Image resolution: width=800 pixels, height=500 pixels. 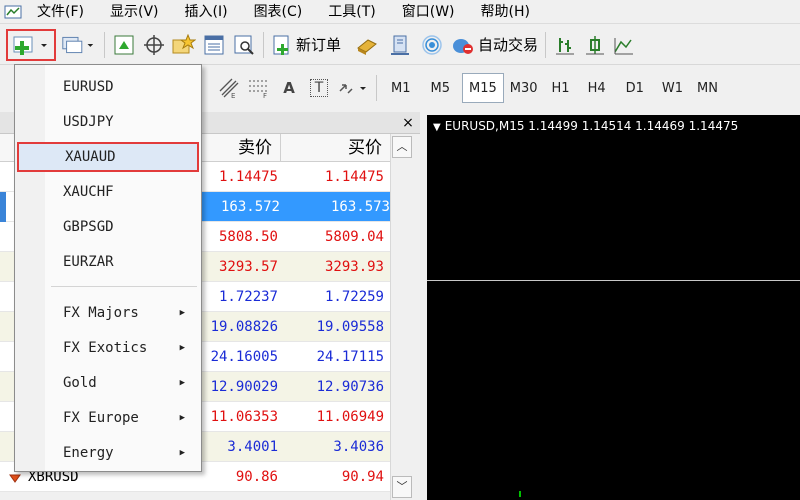 I want to click on crosshair-button, so click(x=154, y=45).